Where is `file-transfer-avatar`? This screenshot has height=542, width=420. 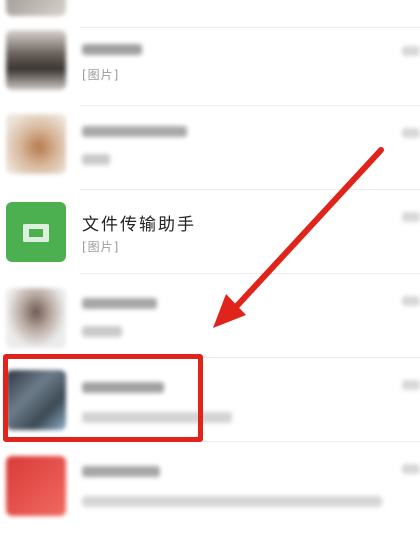
file-transfer-avatar is located at coordinates (36, 232).